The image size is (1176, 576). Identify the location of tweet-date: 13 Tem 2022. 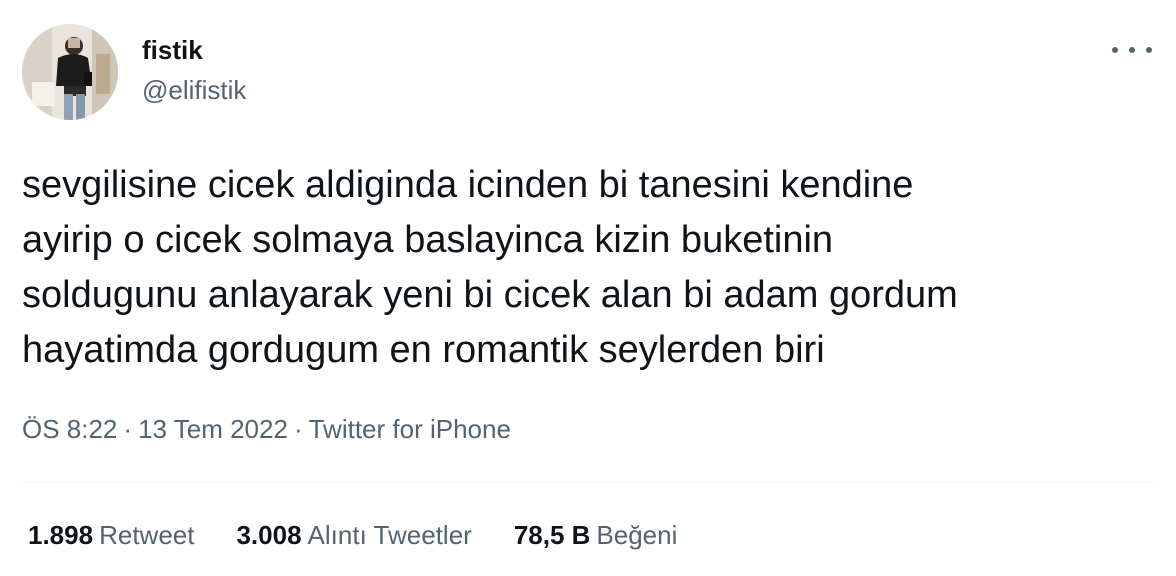
(213, 429).